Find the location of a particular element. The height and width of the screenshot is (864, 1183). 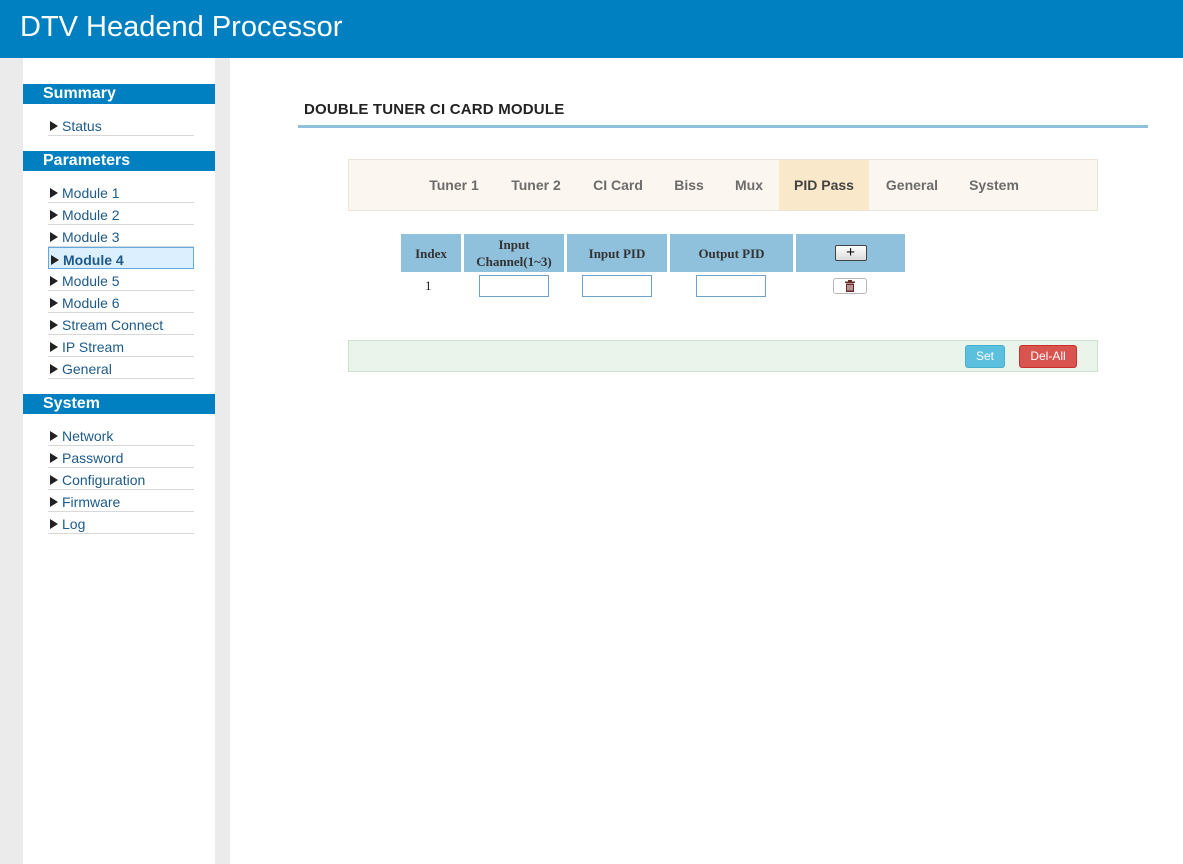

column-header-actions: + is located at coordinates (850, 253).